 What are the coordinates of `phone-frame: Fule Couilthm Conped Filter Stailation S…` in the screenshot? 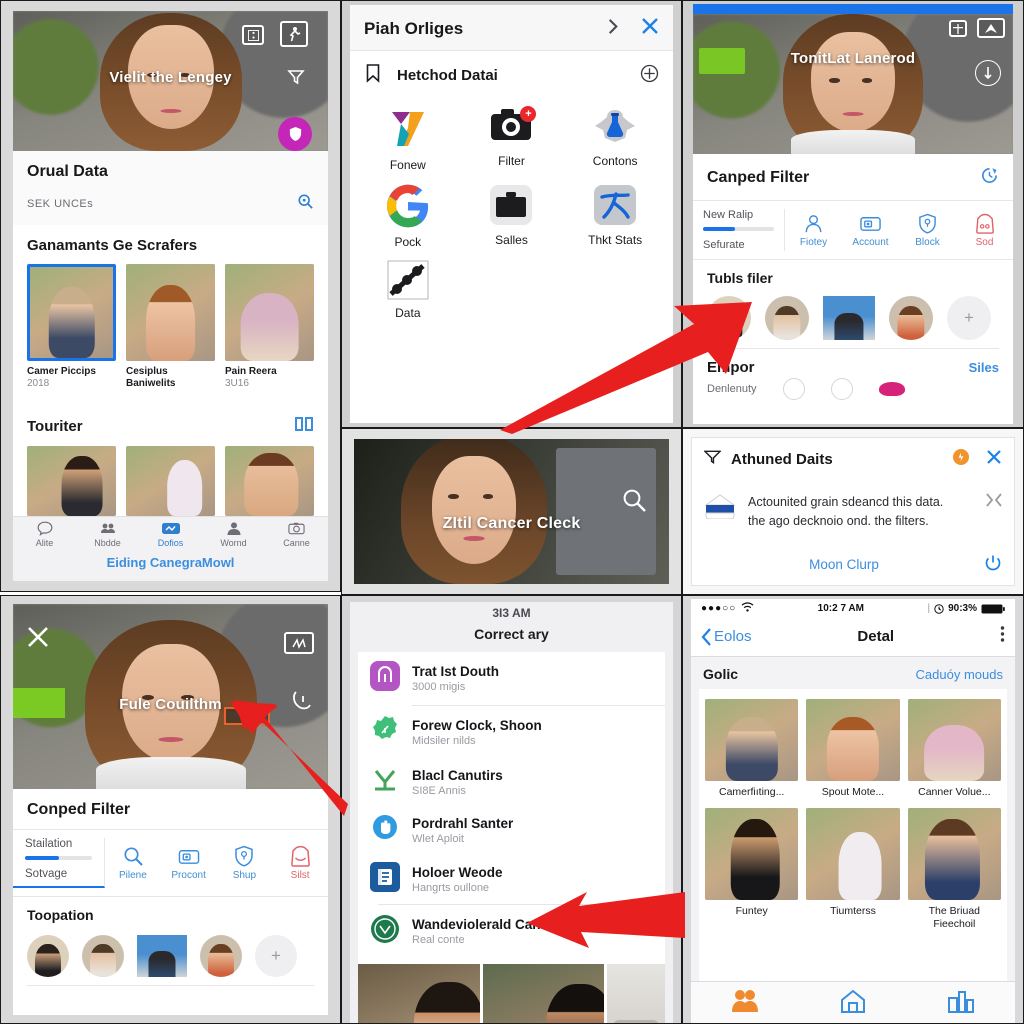 It's located at (170, 809).